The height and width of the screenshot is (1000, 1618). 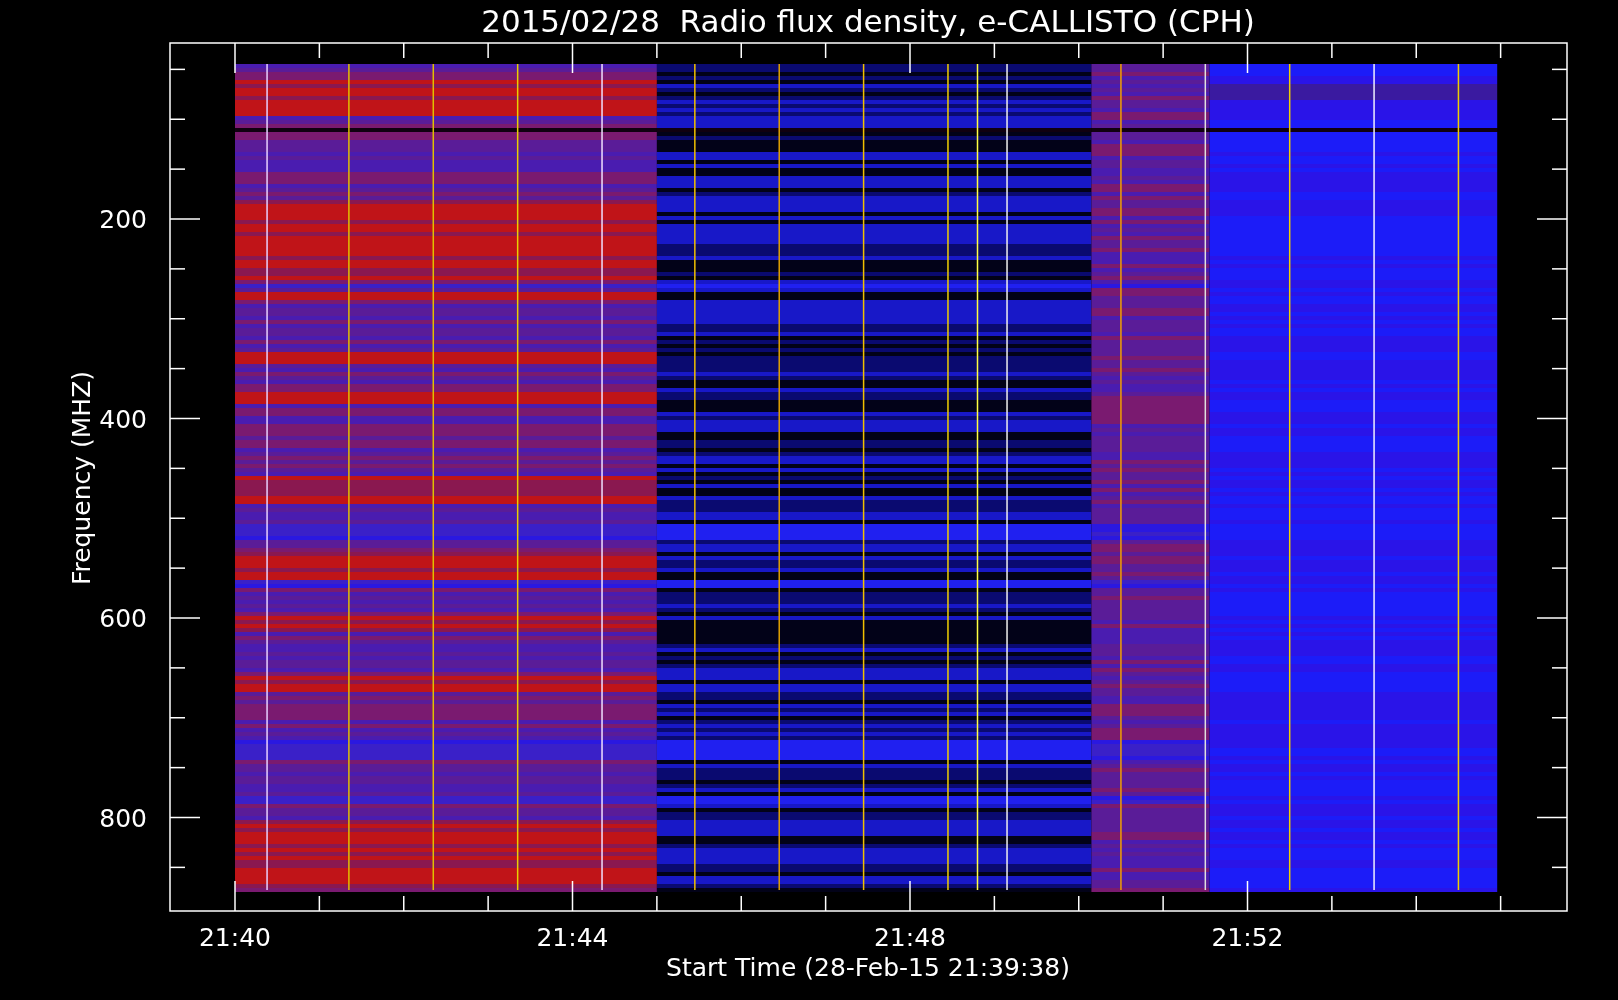 I want to click on y-tick-label: 600, so click(x=123, y=618).